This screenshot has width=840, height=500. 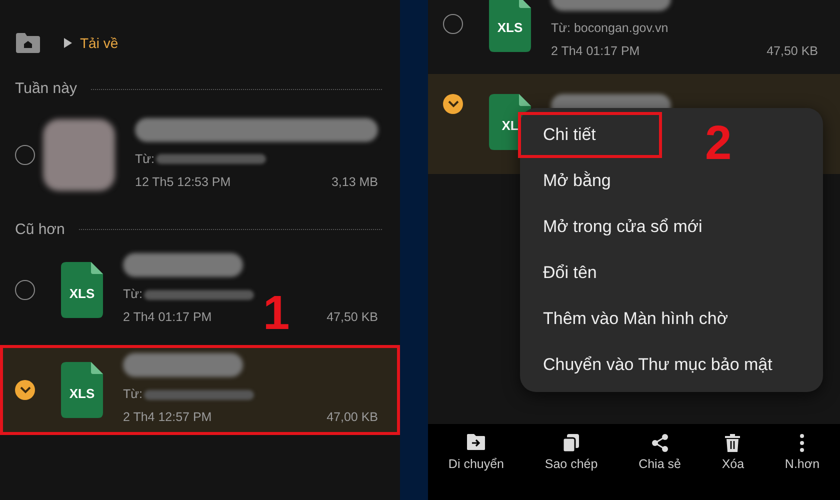 I want to click on breadcrumb-arrow-icon, so click(x=68, y=43).